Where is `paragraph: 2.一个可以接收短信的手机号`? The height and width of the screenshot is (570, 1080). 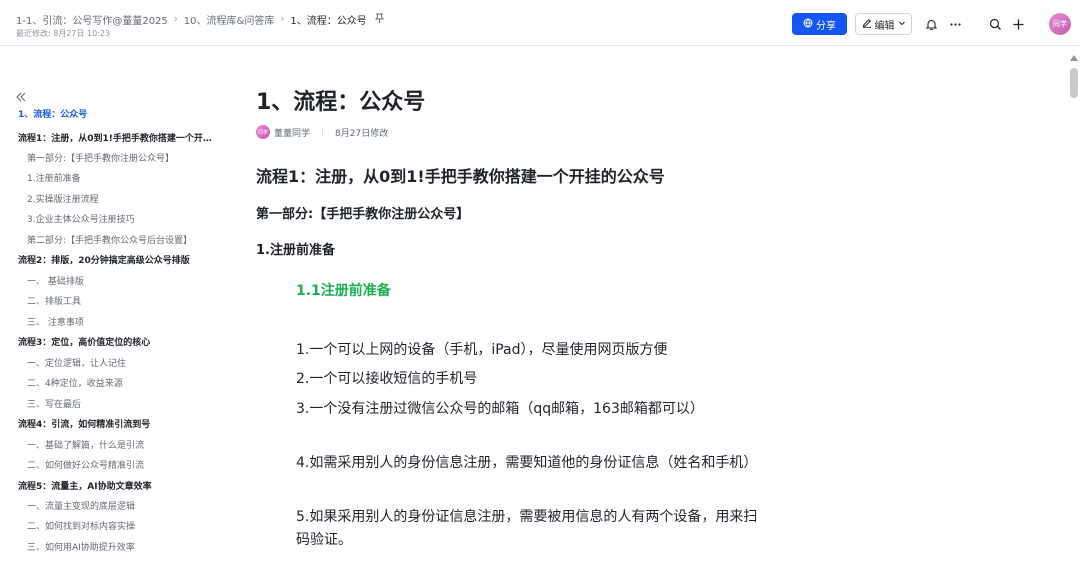 paragraph: 2.一个可以接收短信的手机号 is located at coordinates (387, 379).